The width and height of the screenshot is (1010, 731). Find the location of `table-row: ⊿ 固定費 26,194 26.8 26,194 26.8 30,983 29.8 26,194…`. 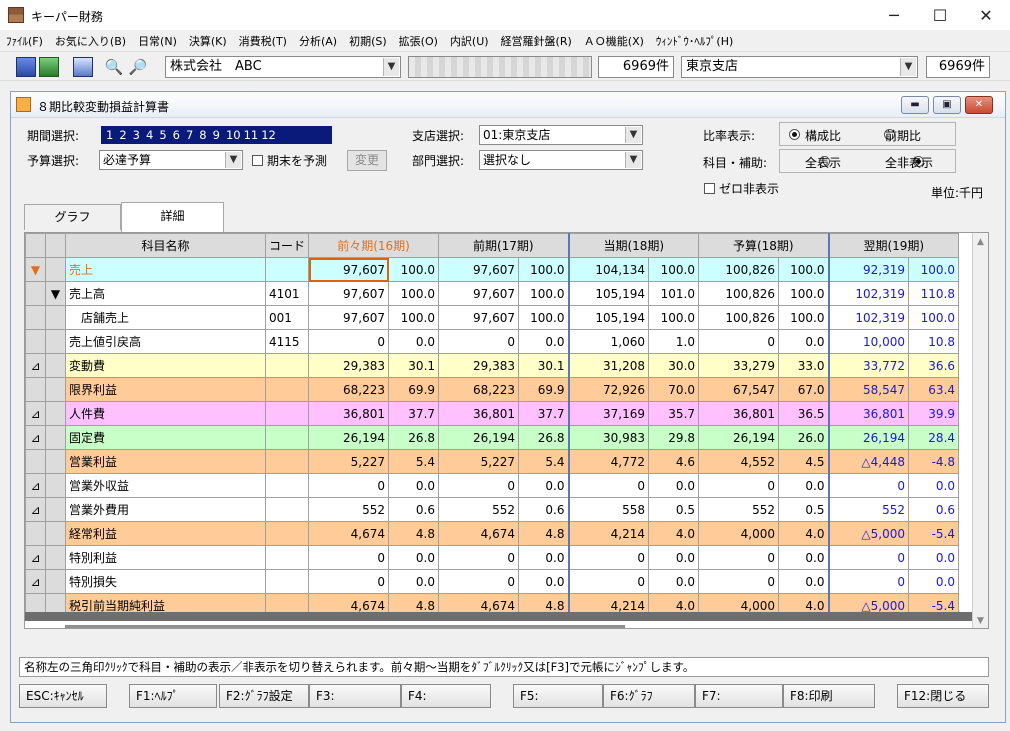

table-row: ⊿ 固定費 26,194 26.8 26,194 26.8 30,983 29.8 26,194… is located at coordinates (492, 437).